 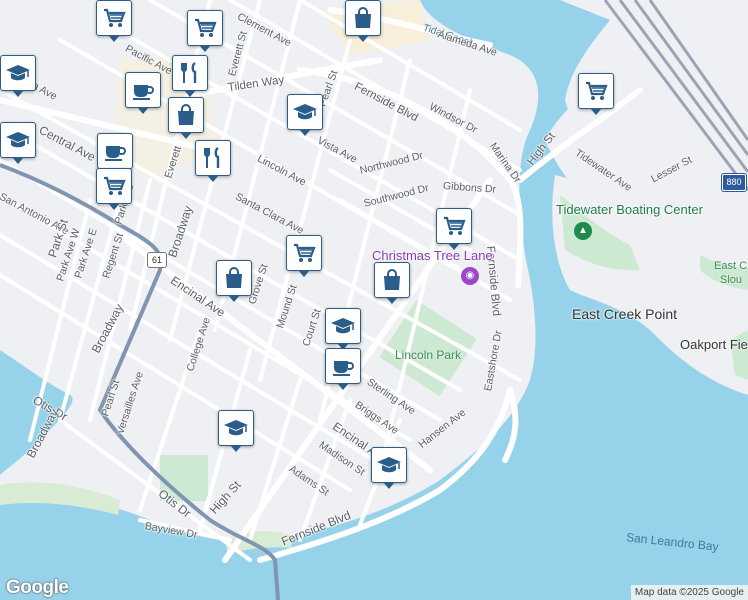 I want to click on map-attribution: Map data ©2025 Google, so click(x=689, y=592).